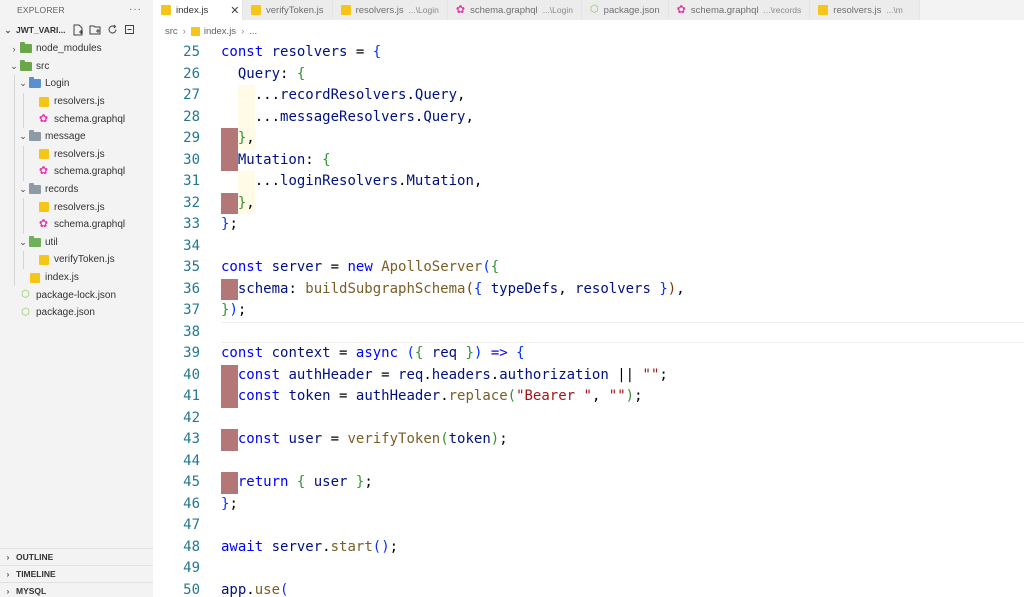  I want to click on tab-resolvers-js: resolvers.js ...\Login, so click(390, 10).